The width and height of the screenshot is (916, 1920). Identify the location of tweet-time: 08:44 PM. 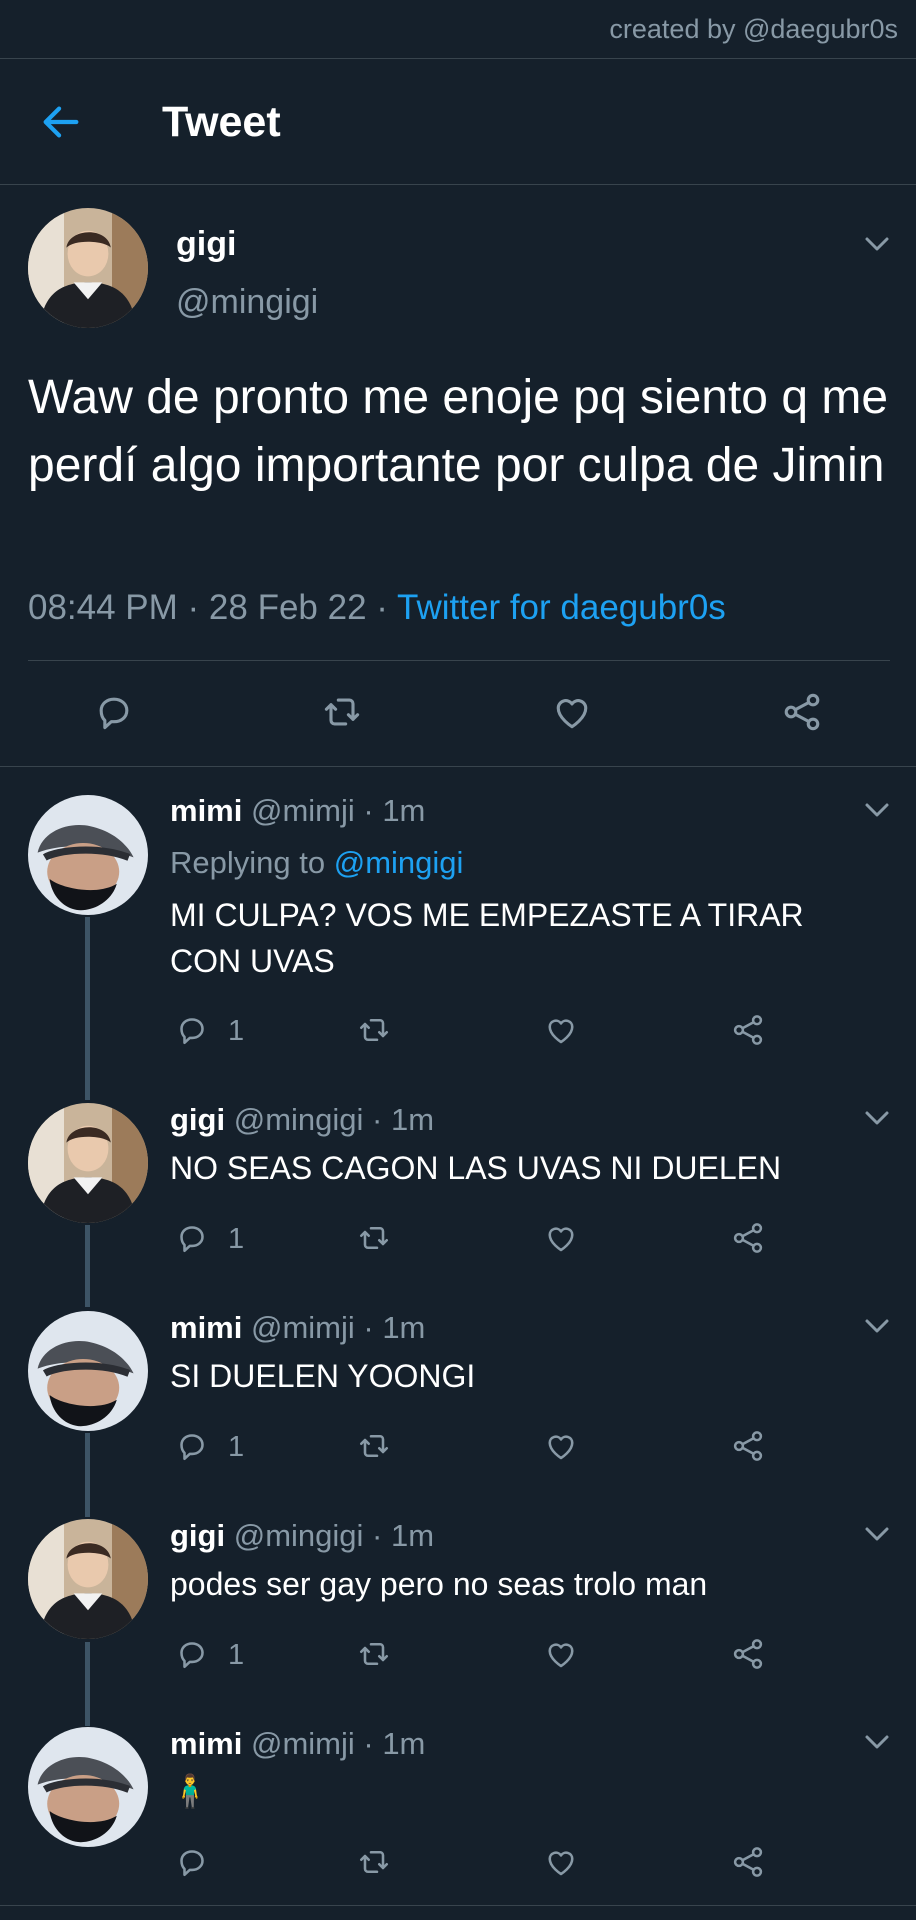
(103, 607).